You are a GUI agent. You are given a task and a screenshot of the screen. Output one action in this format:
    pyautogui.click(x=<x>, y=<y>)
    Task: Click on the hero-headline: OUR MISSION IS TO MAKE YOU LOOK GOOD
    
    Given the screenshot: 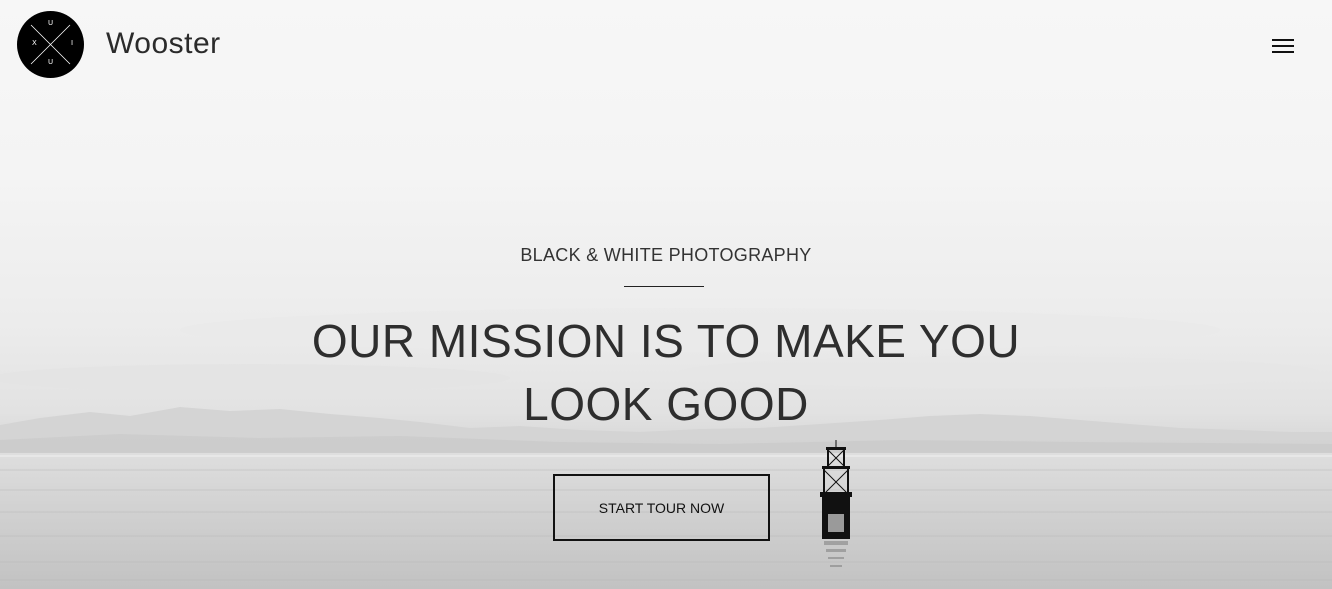 What is the action you would take?
    pyautogui.click(x=666, y=372)
    